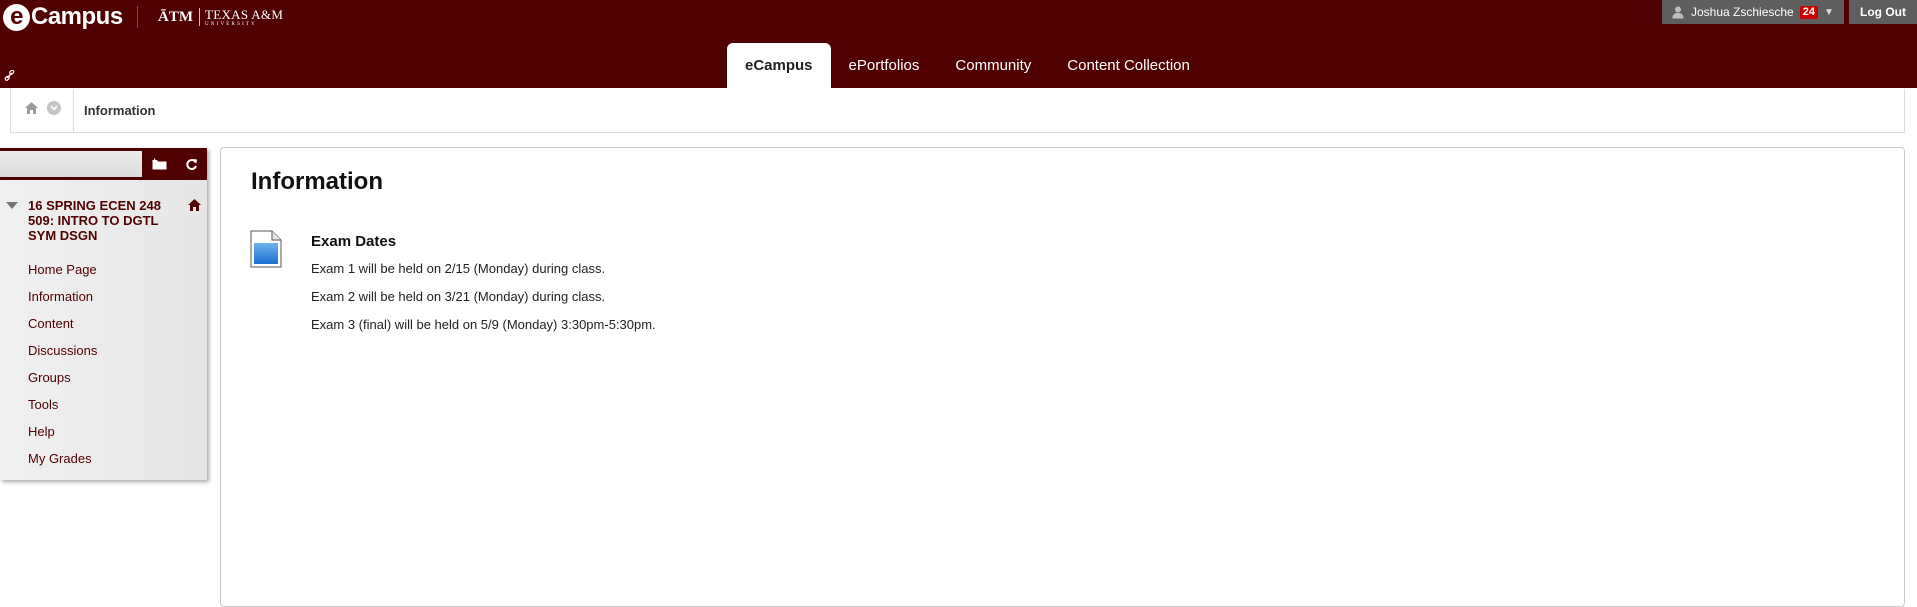 The image size is (1917, 607). I want to click on course-menu-item-my-grades: My Grades, so click(62, 458).